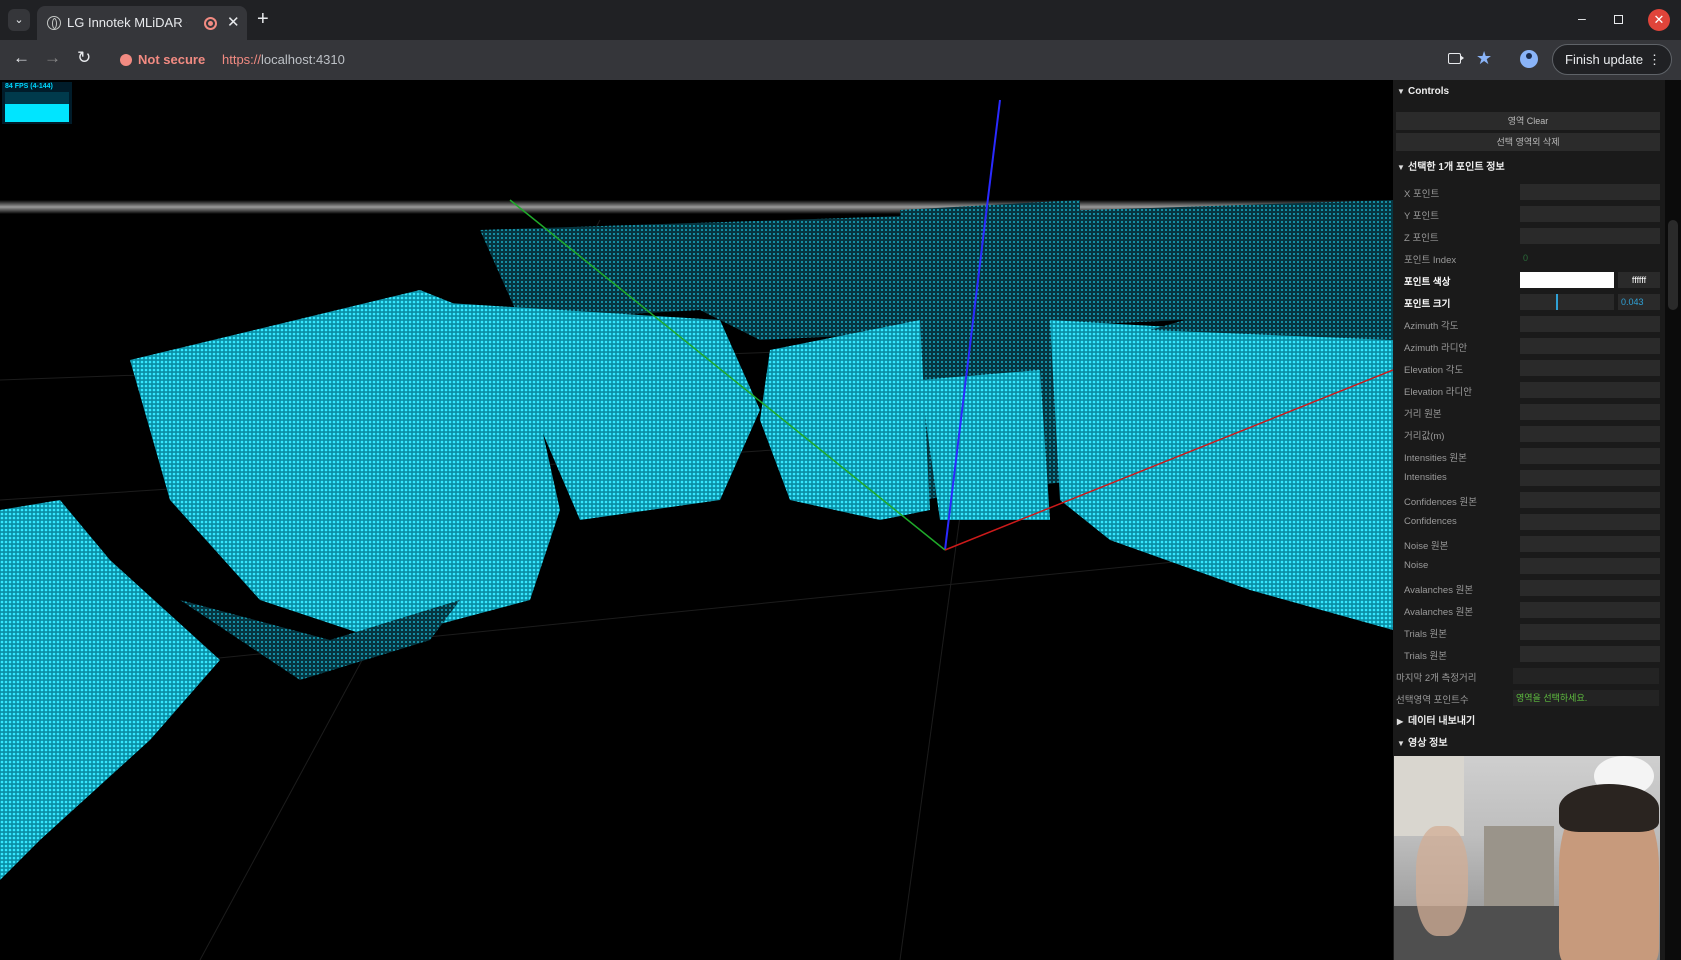 This screenshot has width=1681, height=960. What do you see at coordinates (1528, 142) in the screenshot?
I see `delete-outside-selection-button: 선택 영역외 삭제` at bounding box center [1528, 142].